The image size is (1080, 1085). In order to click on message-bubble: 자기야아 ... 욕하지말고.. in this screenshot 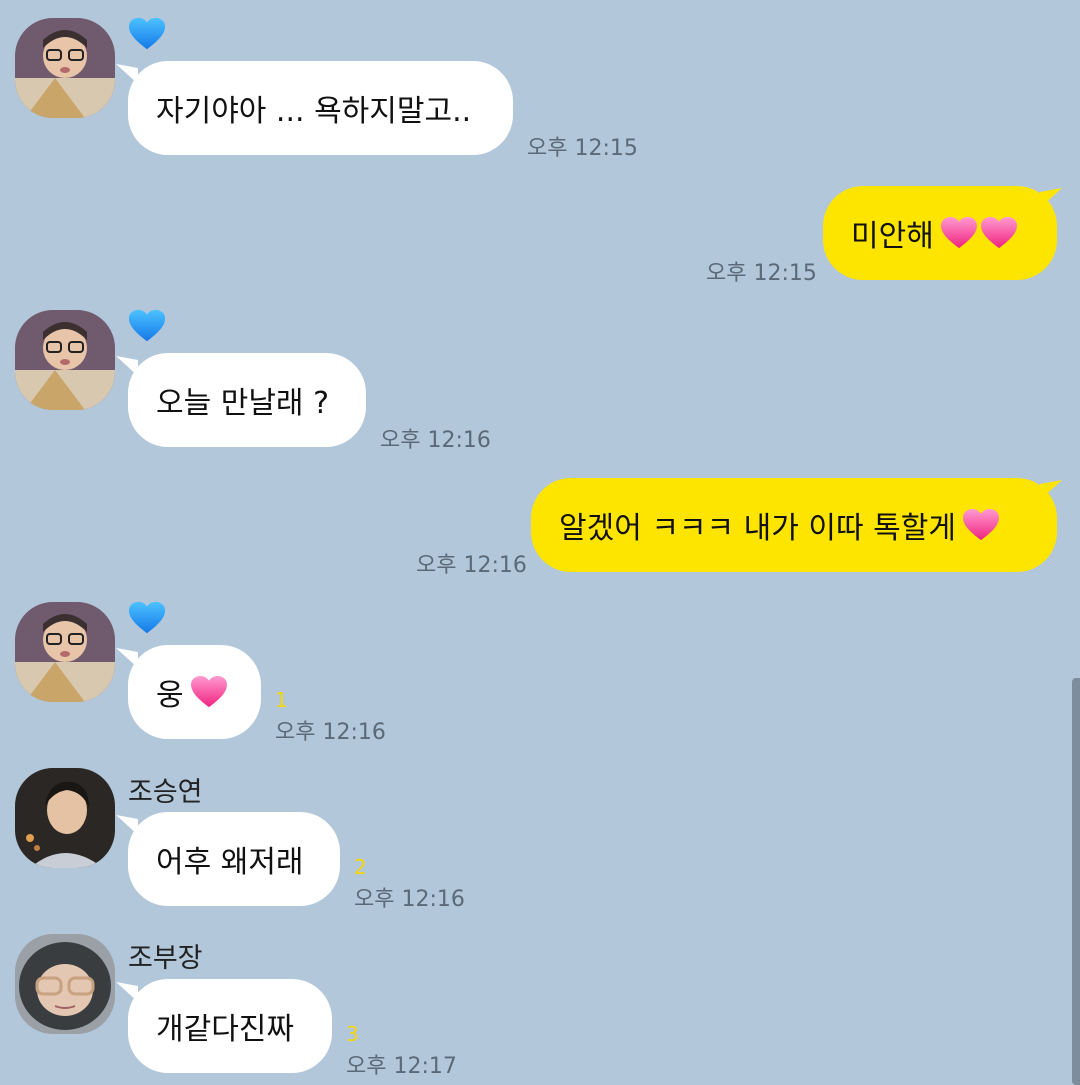, I will do `click(320, 108)`.